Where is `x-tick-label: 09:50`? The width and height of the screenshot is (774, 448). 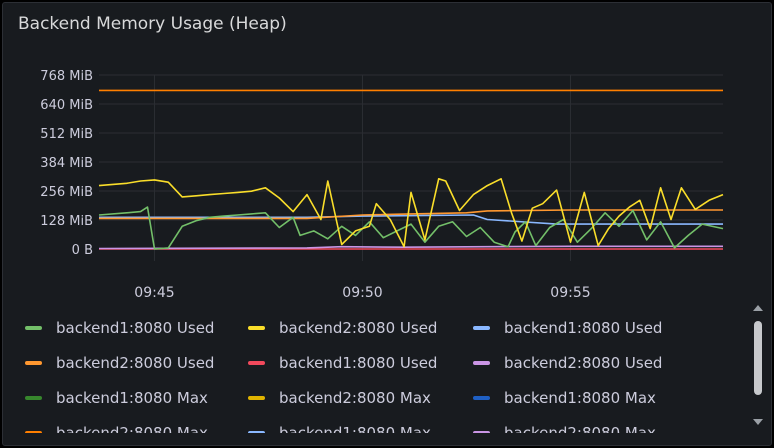 x-tick-label: 09:50 is located at coordinates (362, 293).